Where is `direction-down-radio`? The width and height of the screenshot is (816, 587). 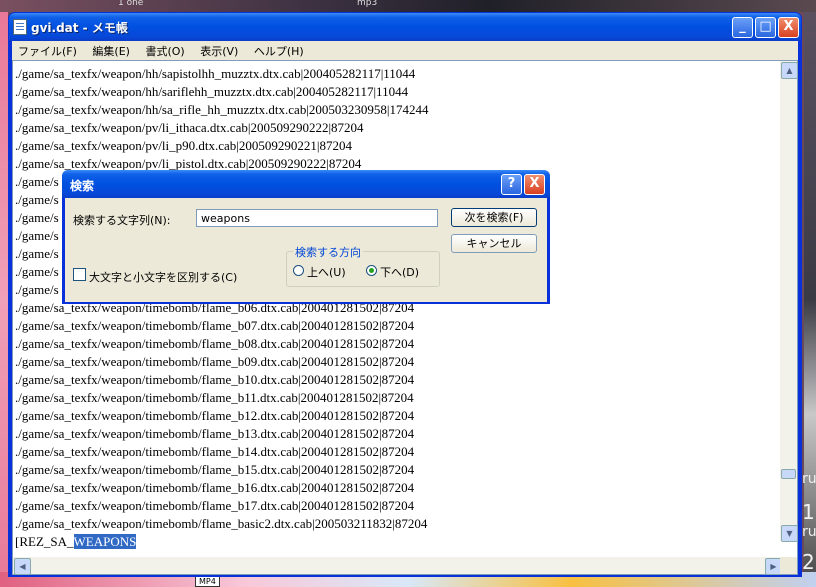
direction-down-radio is located at coordinates (371, 270).